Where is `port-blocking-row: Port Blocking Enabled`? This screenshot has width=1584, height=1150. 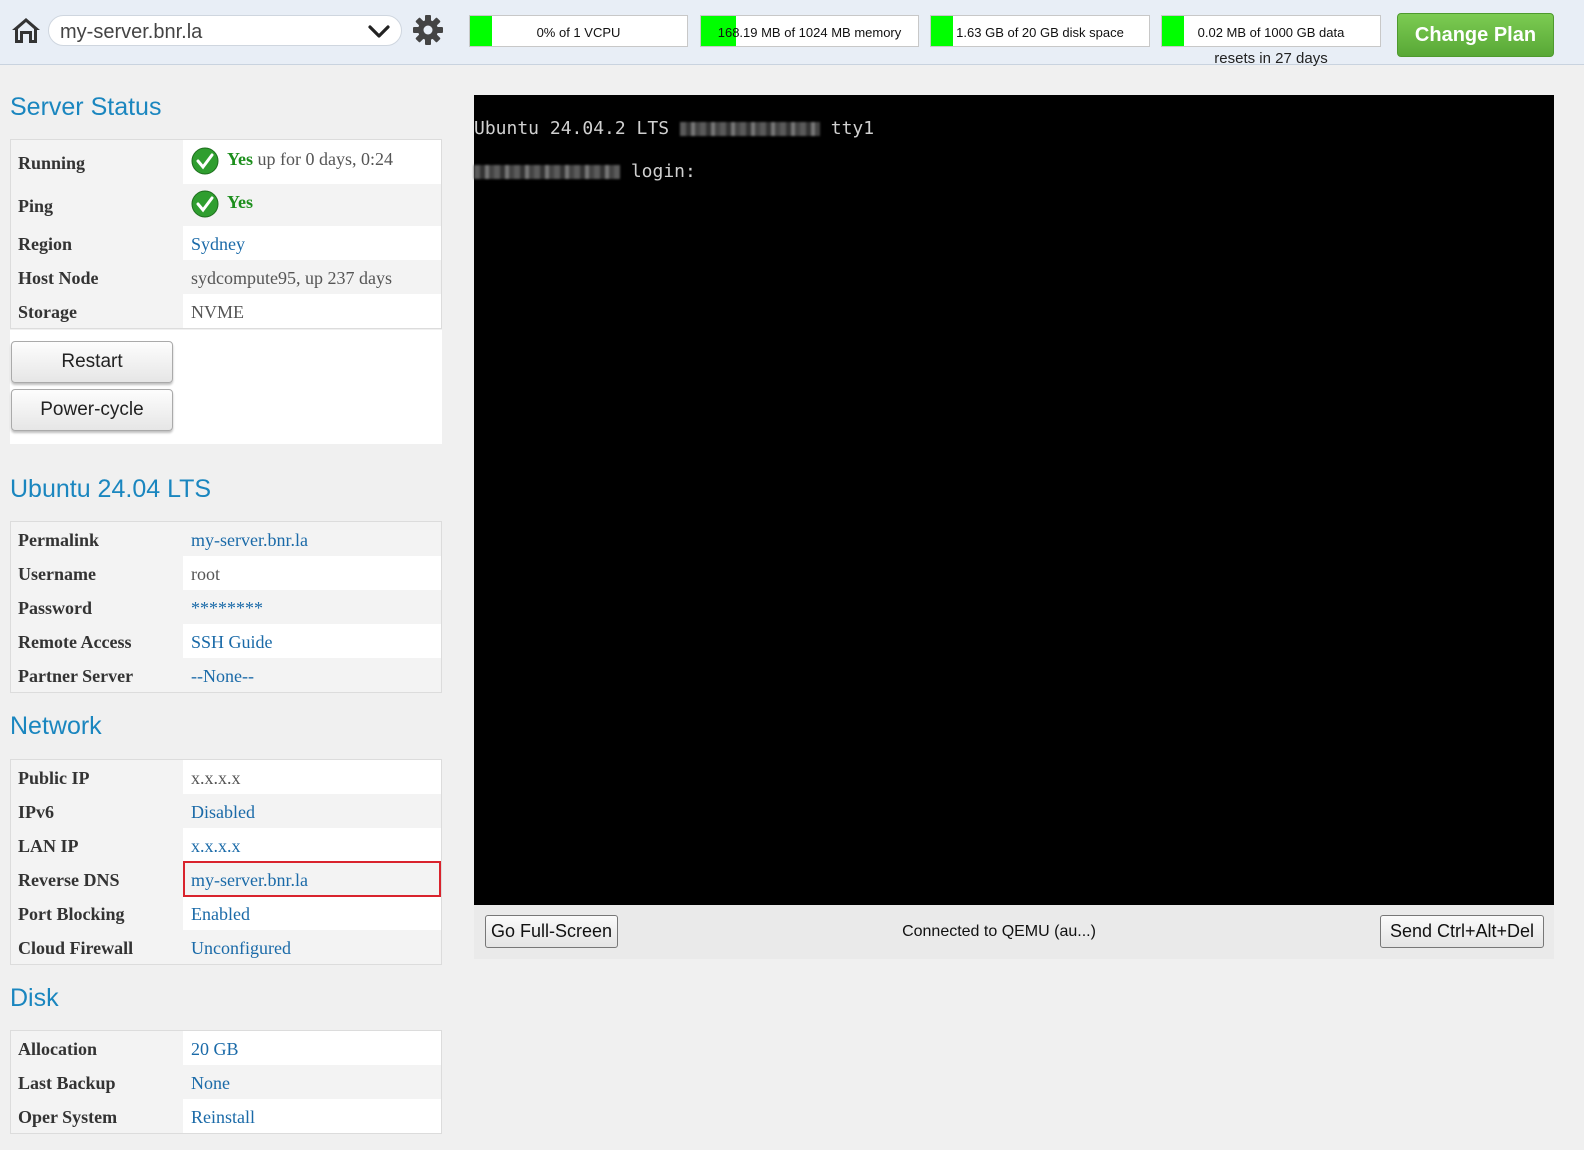 port-blocking-row: Port Blocking Enabled is located at coordinates (226, 913).